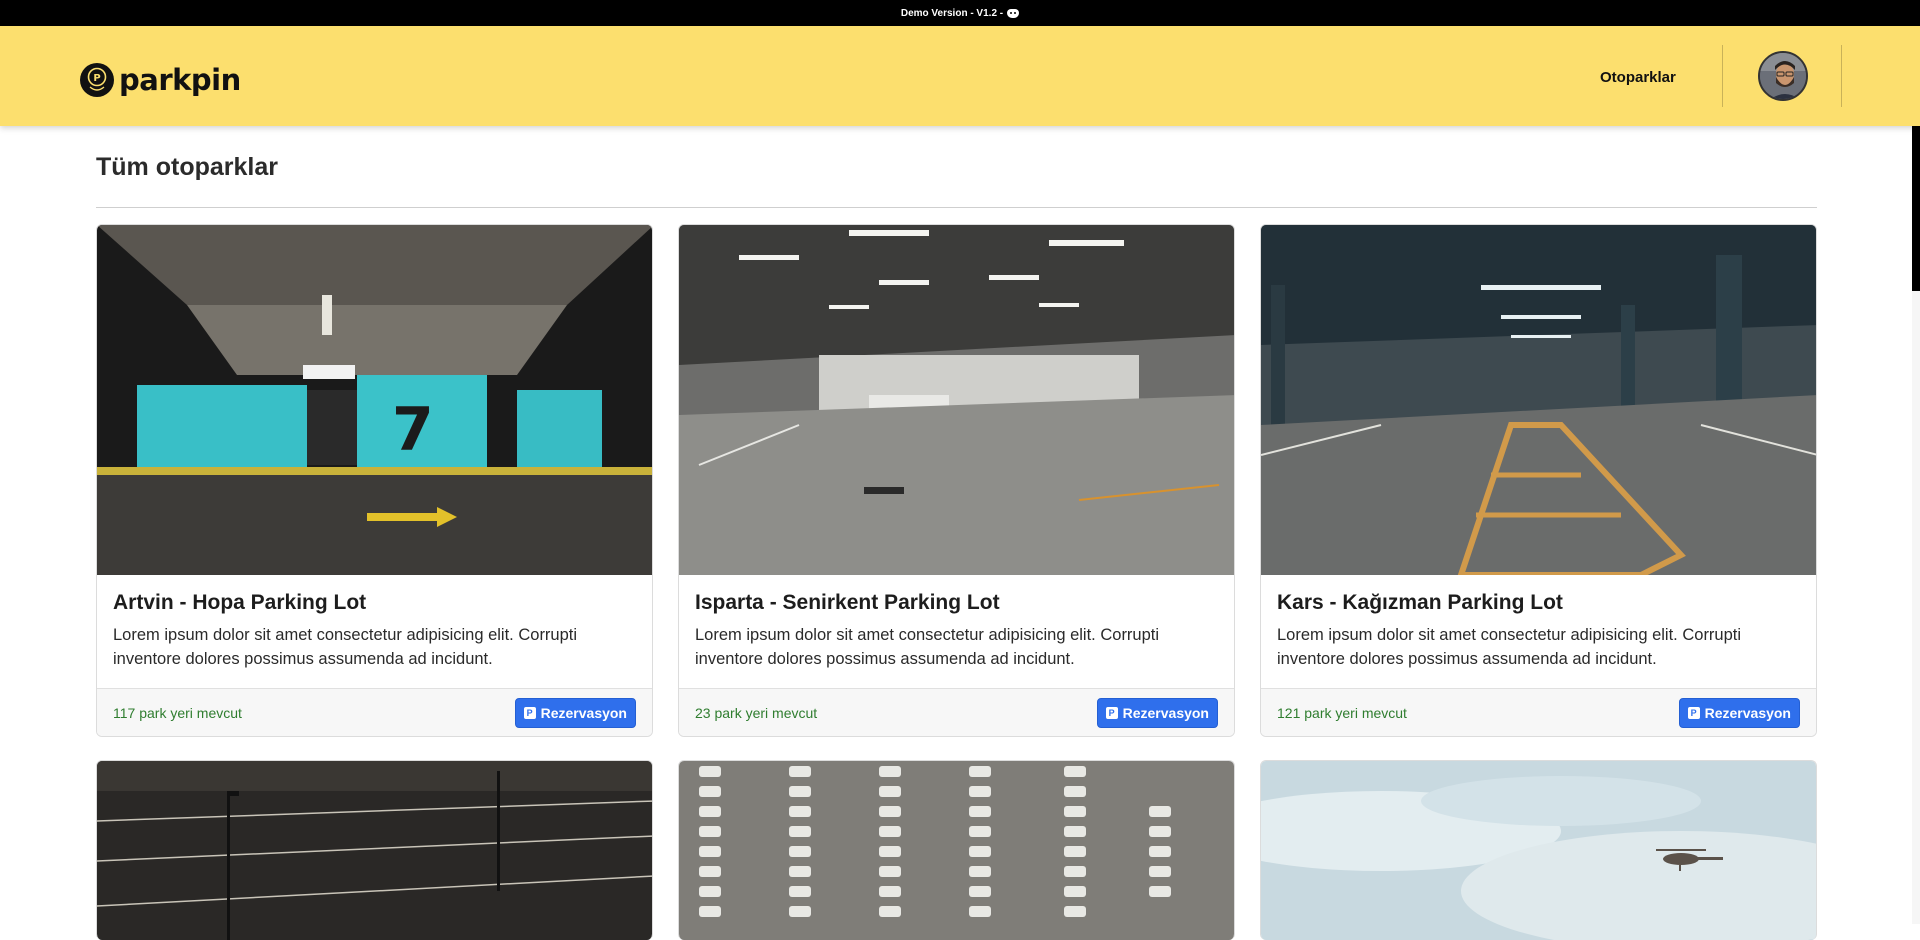  Describe the element at coordinates (847, 602) in the screenshot. I see `card-title: Isparta - Senirkent Parking Lot` at that location.